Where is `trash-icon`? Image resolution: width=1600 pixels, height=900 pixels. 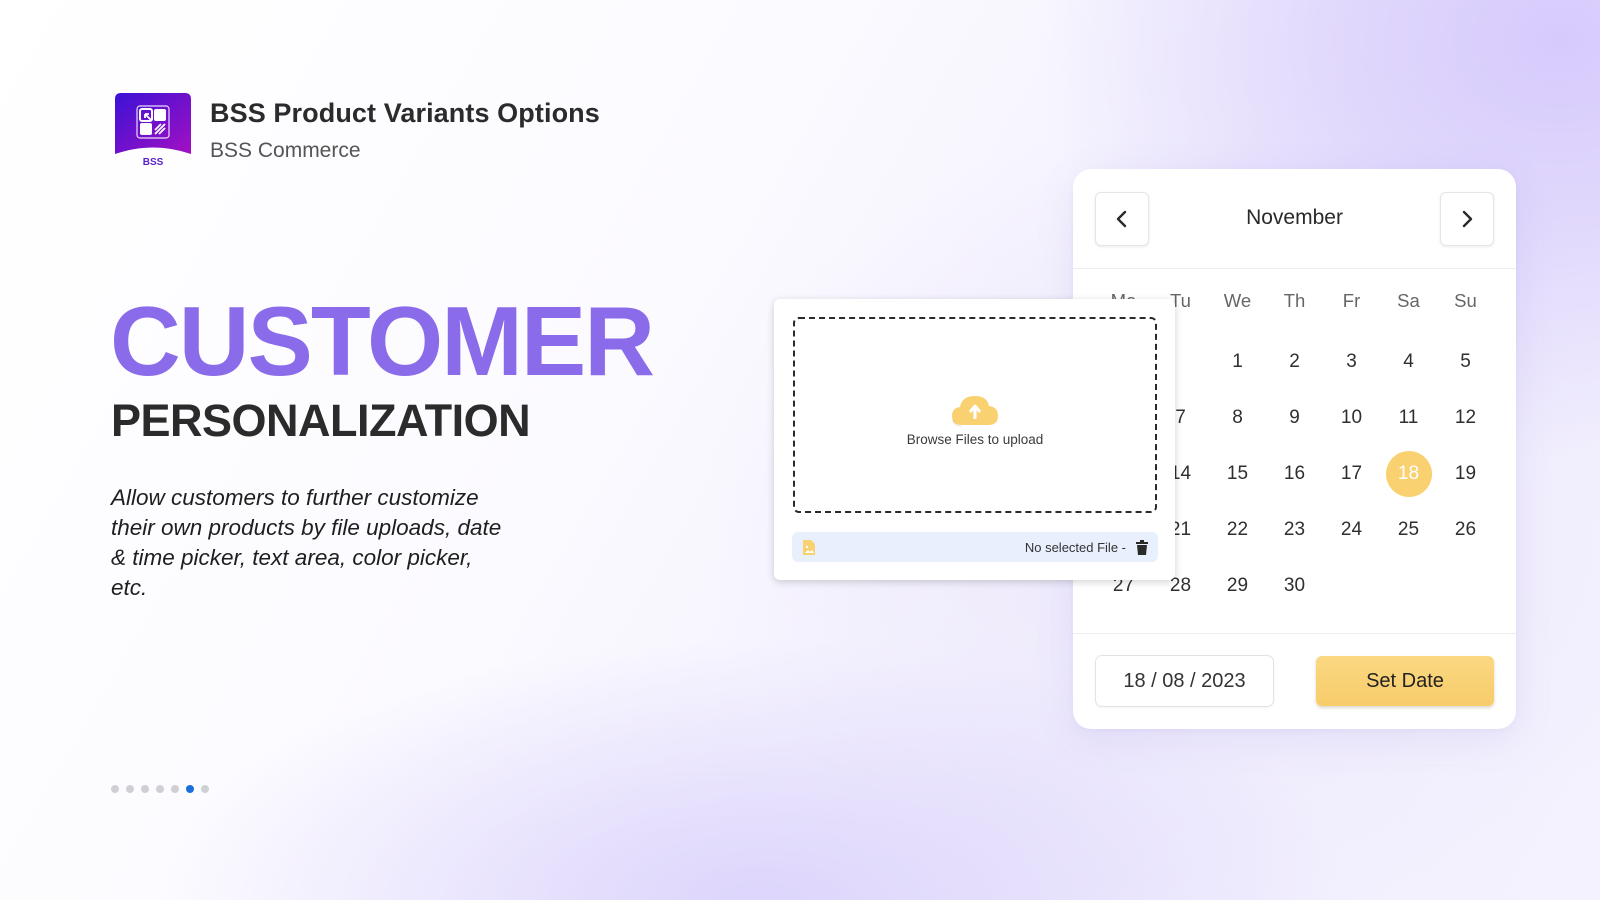 trash-icon is located at coordinates (1142, 547).